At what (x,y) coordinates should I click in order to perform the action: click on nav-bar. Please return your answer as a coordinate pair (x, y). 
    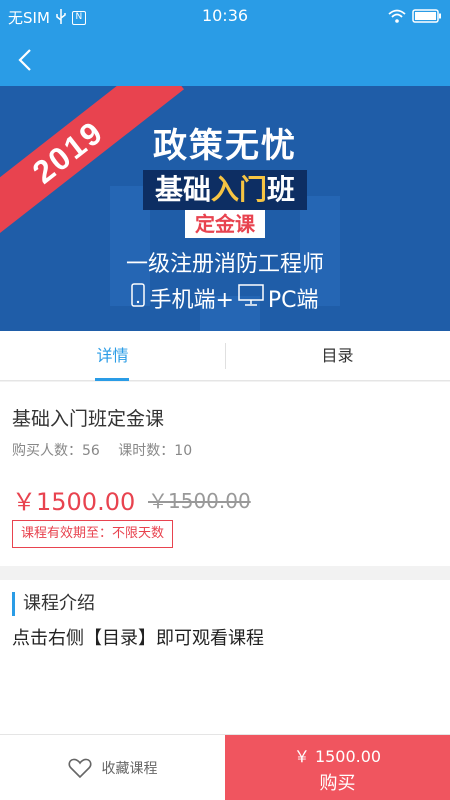
    Looking at the image, I should click on (225, 60).